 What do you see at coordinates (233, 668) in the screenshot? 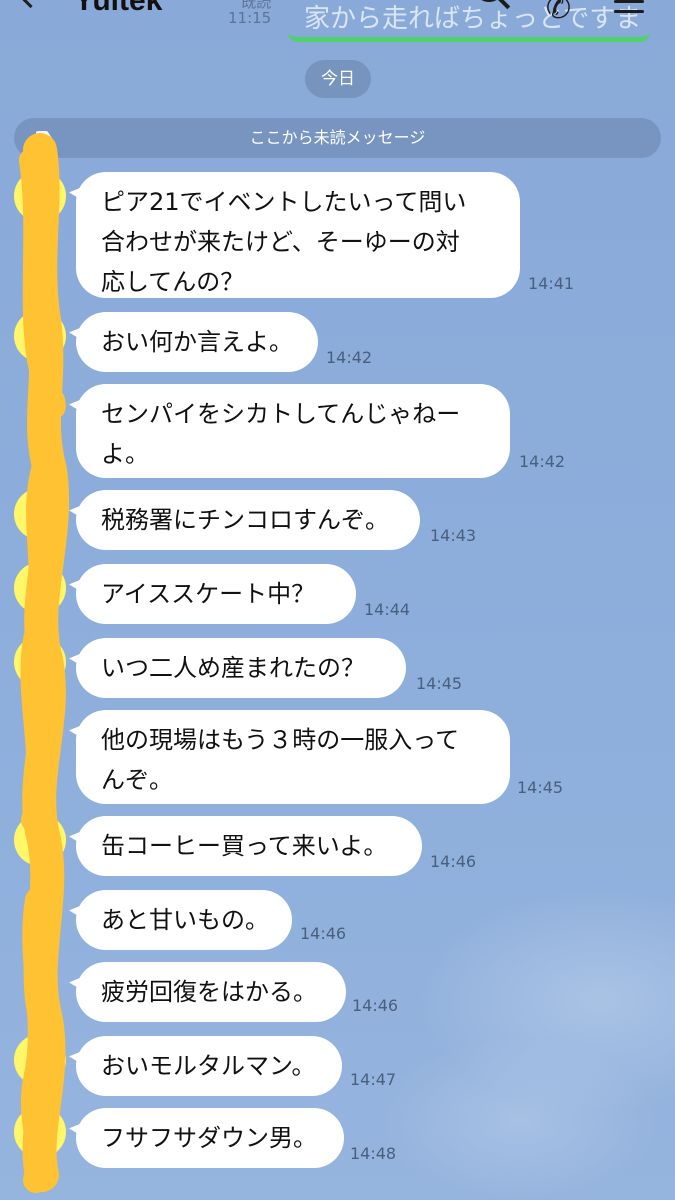
I see `message-line: いつ二人め産まれたの？` at bounding box center [233, 668].